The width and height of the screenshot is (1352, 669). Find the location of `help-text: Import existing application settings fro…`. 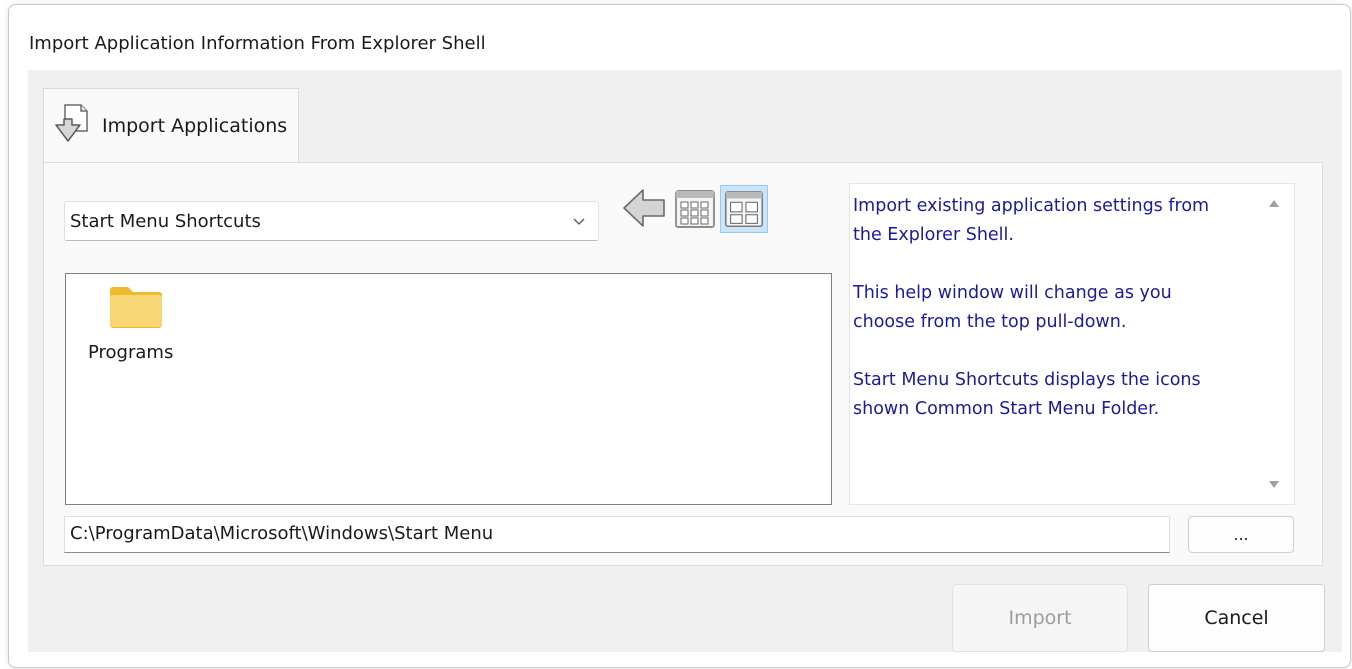

help-text: Import existing application settings fro… is located at coordinates (1031, 307).